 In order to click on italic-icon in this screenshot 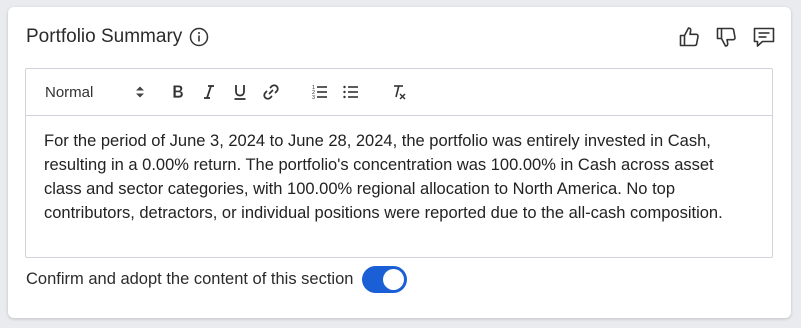, I will do `click(209, 92)`.